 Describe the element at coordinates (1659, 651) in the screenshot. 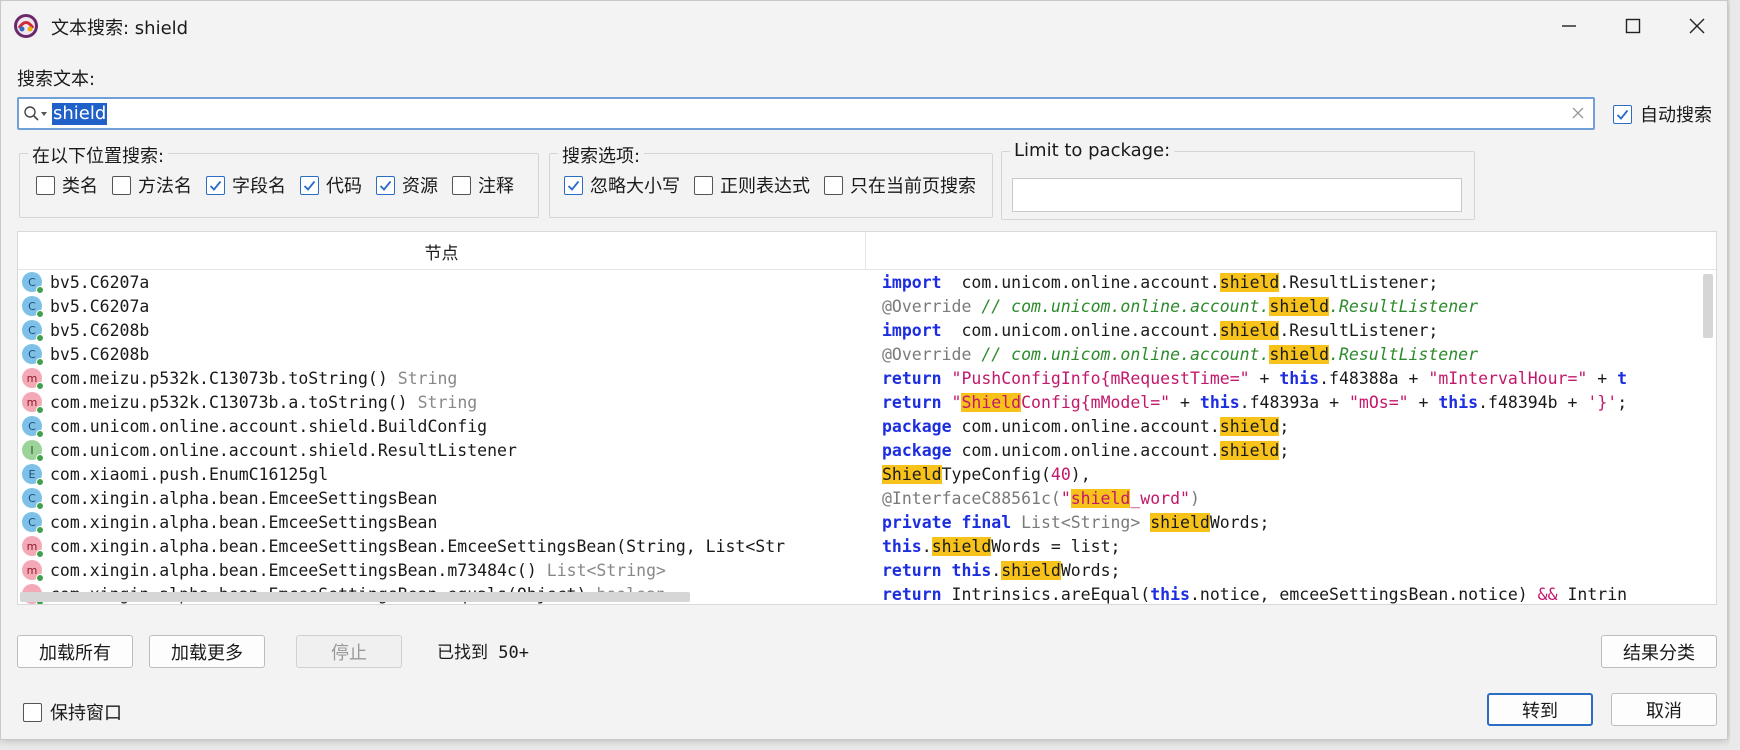

I see `group-results-button: 结果分类` at that location.